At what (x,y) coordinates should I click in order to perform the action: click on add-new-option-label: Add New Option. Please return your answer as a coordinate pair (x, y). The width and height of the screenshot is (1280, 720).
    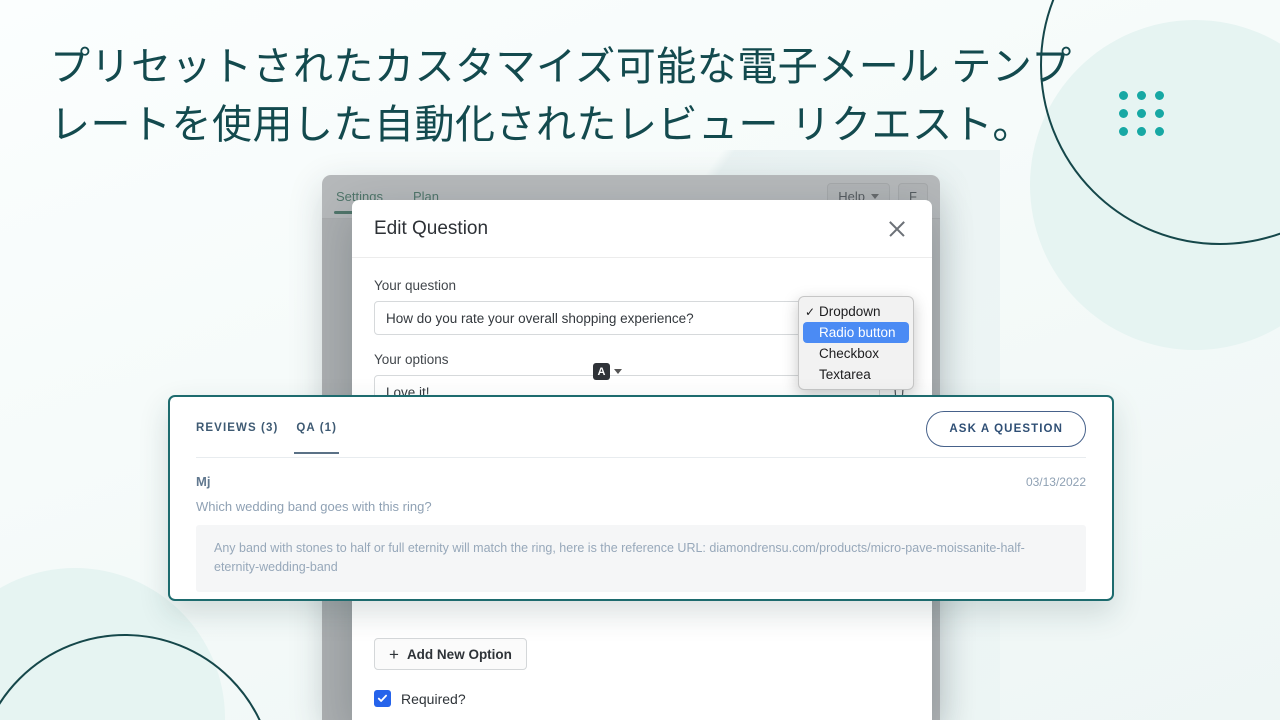
    Looking at the image, I should click on (459, 654).